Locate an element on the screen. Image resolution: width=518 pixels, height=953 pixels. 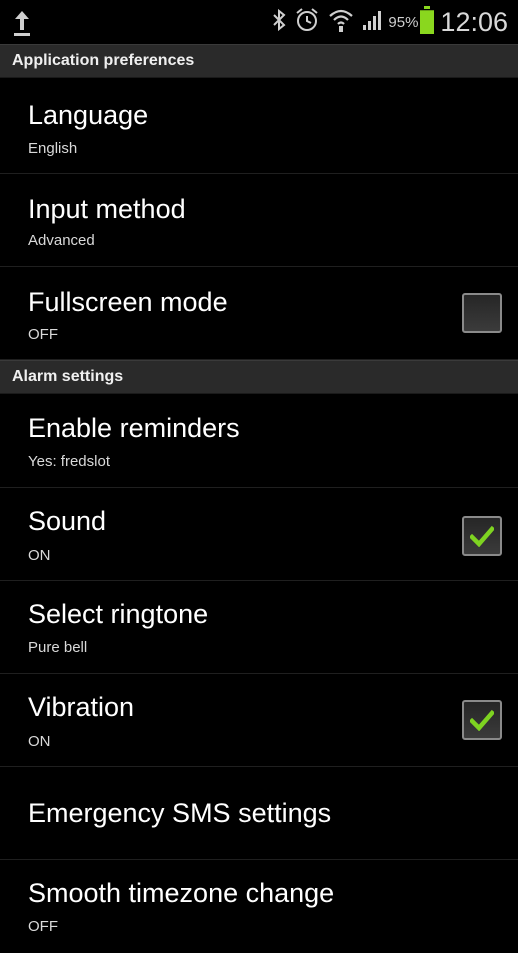
pref-emergency-sms-settings: Emergency SMS settings is located at coordinates (259, 813).